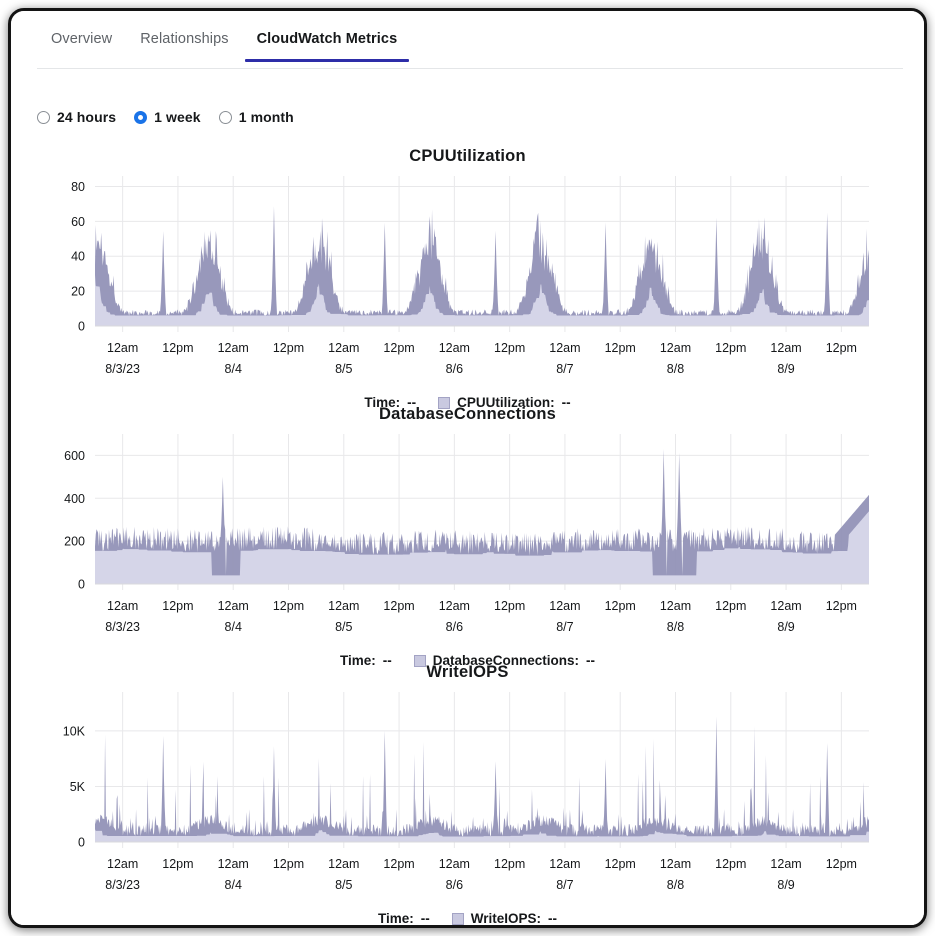  Describe the element at coordinates (467, 414) in the screenshot. I see `chart-title-databaseconnections: DatabaseConnections` at that location.